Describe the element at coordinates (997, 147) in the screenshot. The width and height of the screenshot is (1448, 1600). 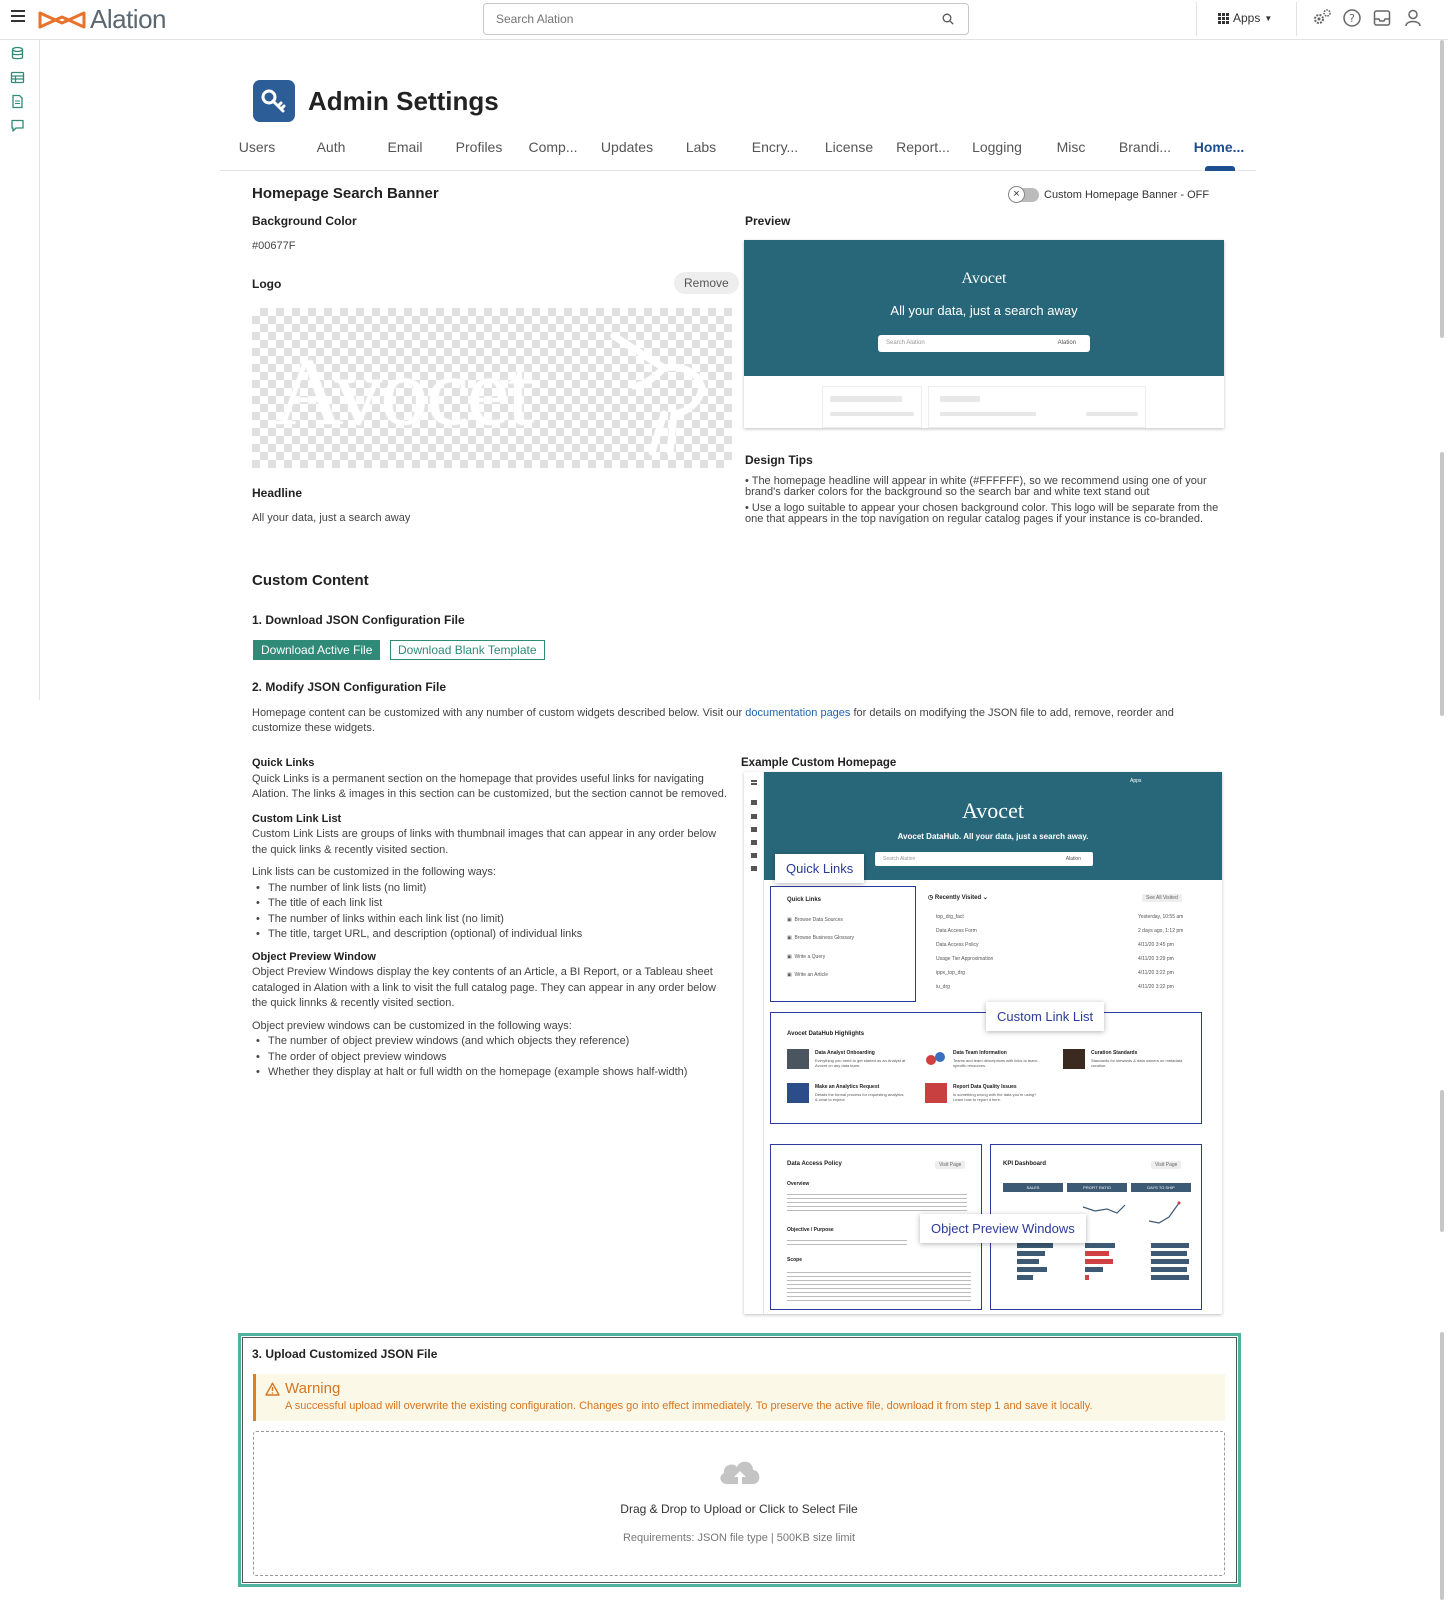
I see `tab-logging: Logging` at that location.